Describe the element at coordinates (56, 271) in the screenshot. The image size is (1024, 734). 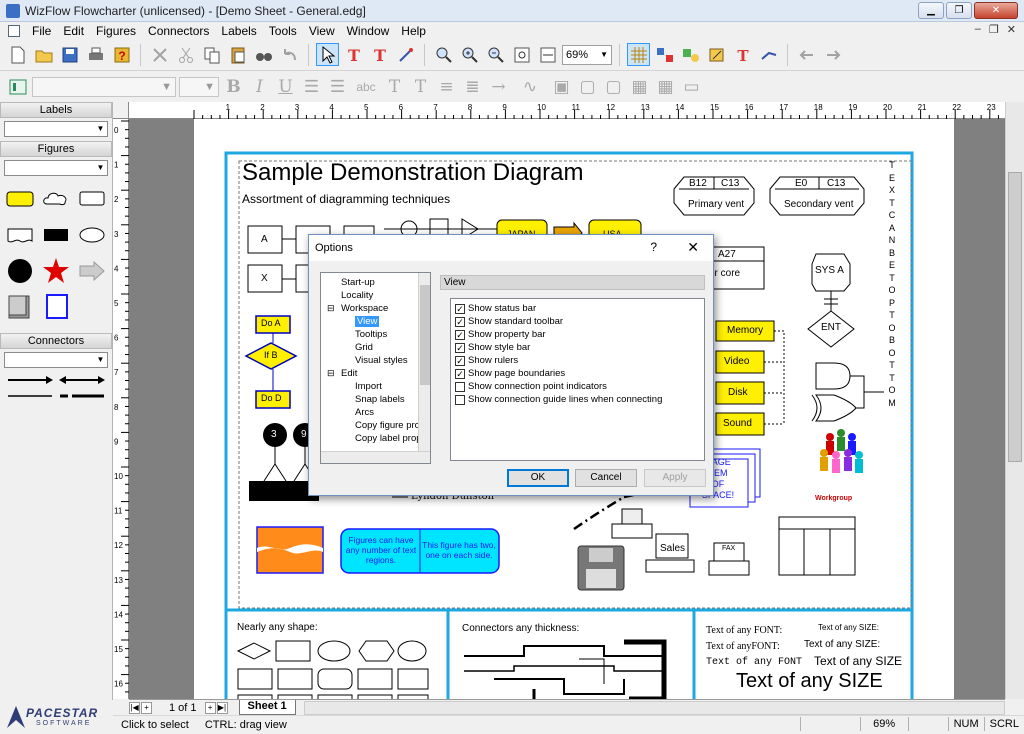
I see `star-figure` at that location.